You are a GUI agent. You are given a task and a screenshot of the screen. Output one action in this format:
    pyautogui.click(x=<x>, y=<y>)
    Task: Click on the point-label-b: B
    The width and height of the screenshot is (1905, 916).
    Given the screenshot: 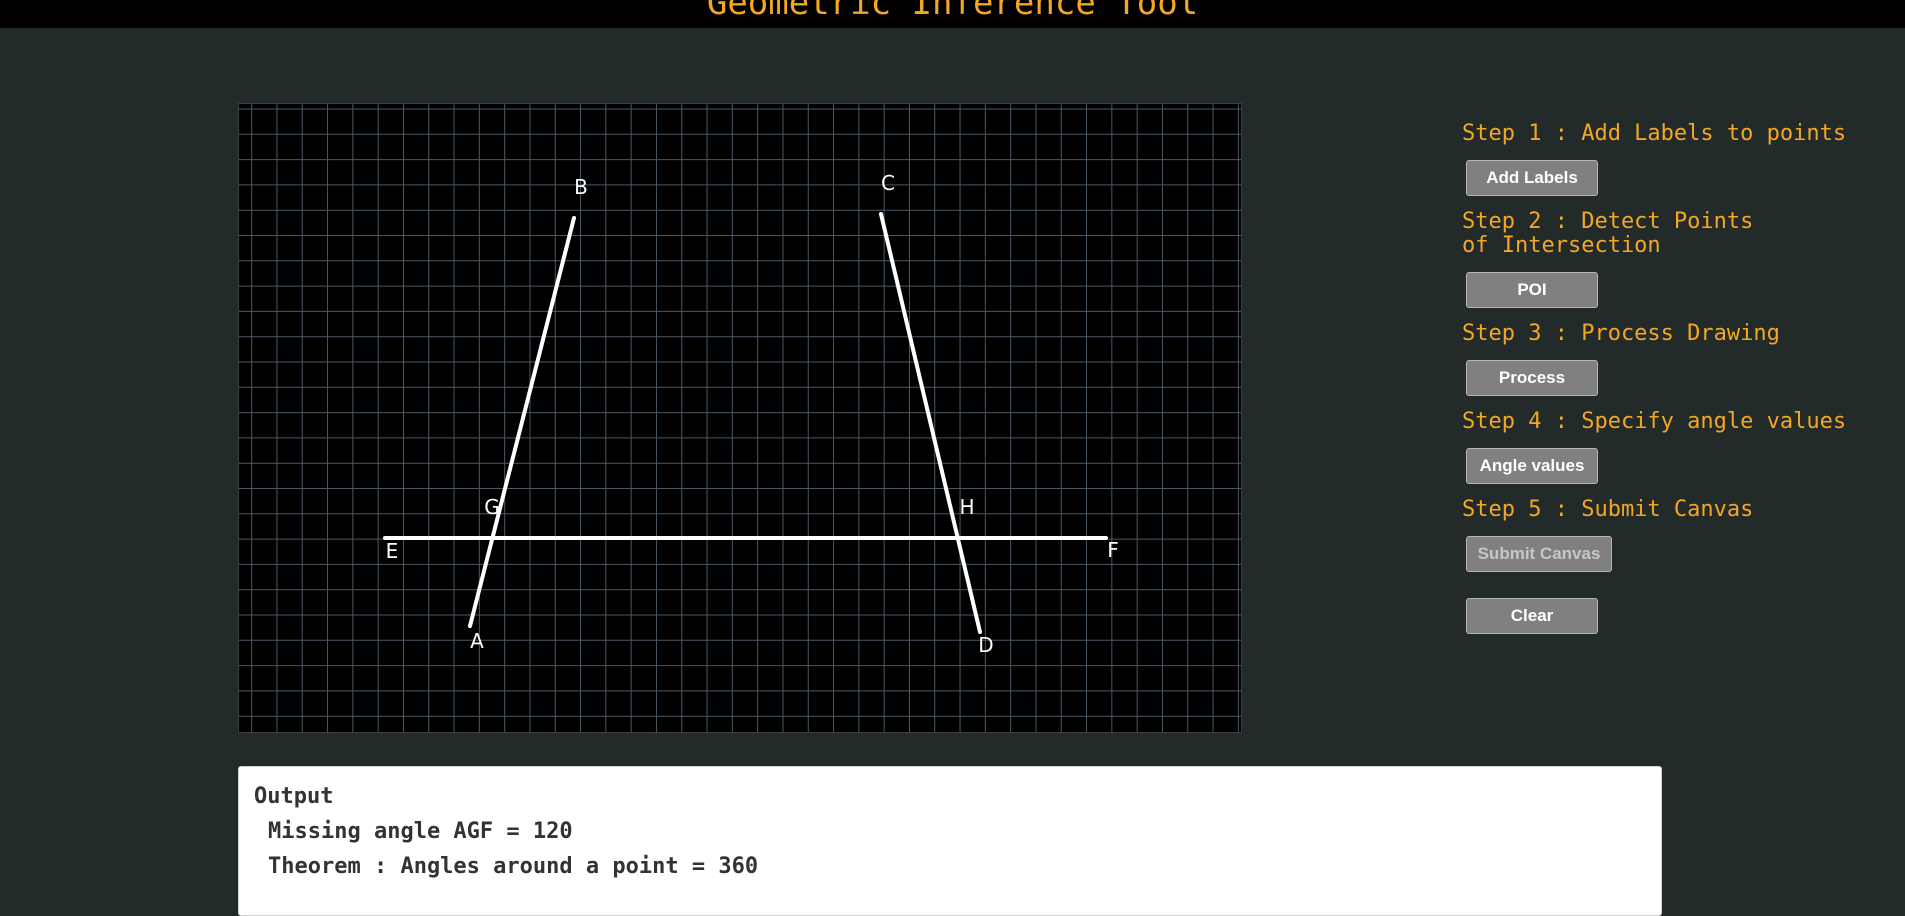 What is the action you would take?
    pyautogui.click(x=581, y=187)
    